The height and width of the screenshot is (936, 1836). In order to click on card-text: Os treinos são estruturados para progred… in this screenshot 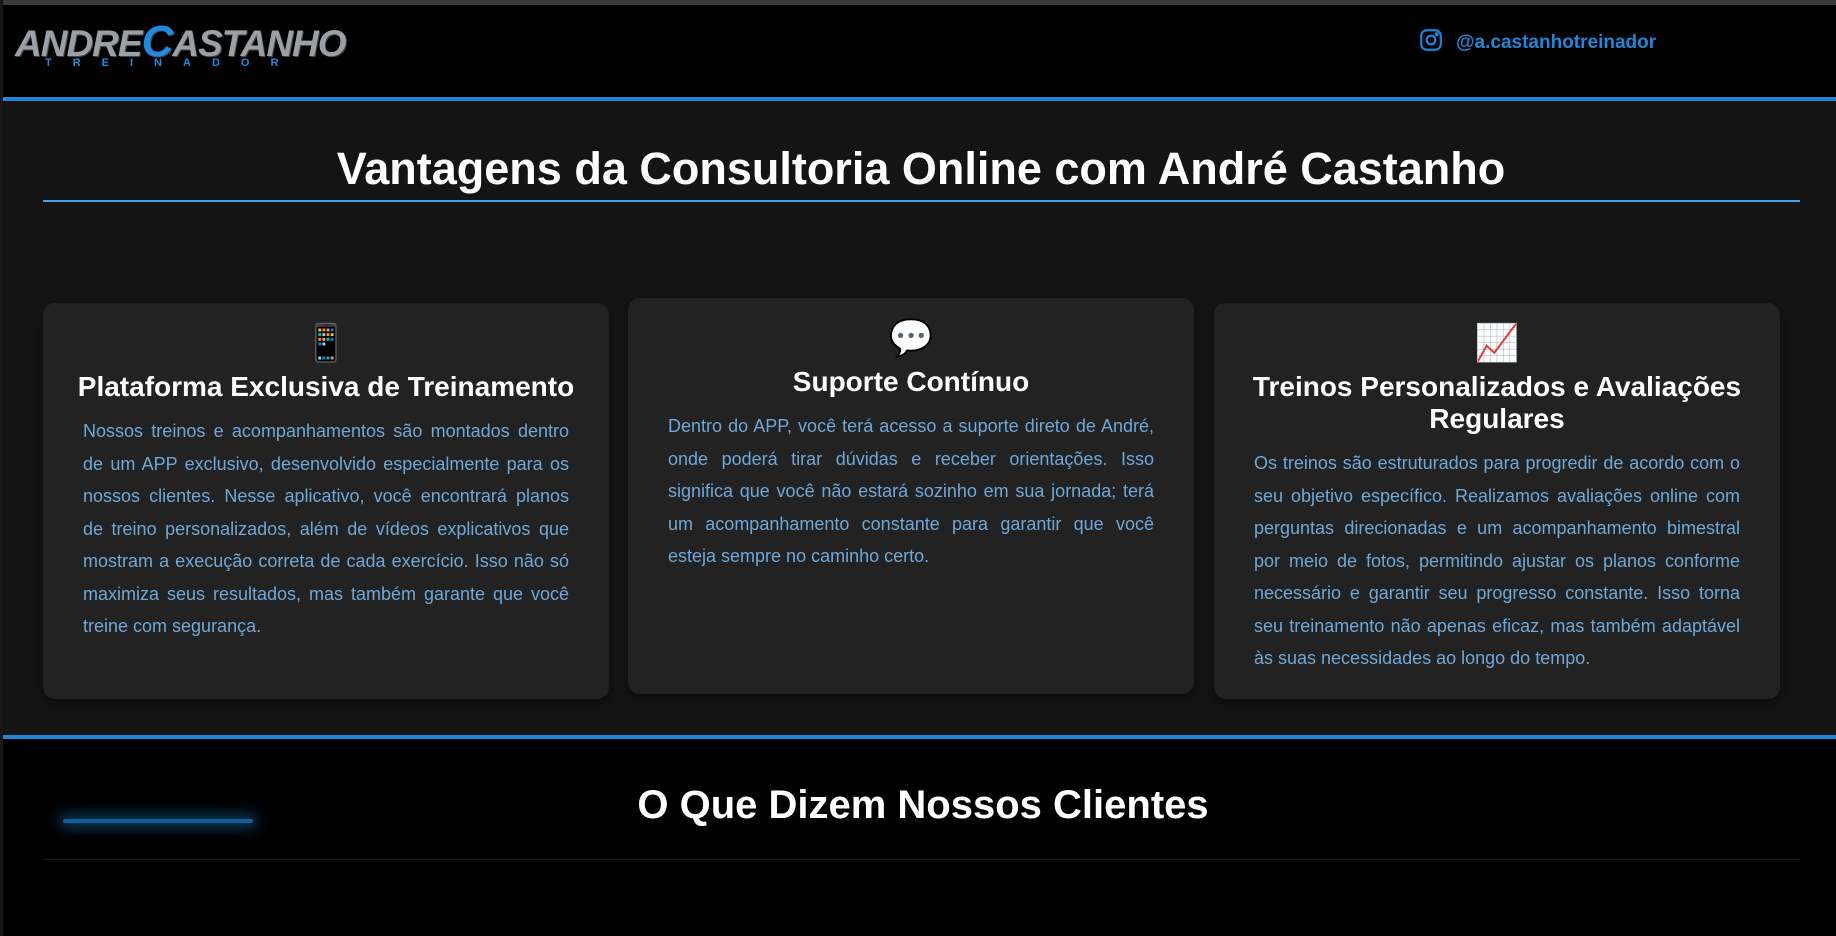, I will do `click(1497, 560)`.